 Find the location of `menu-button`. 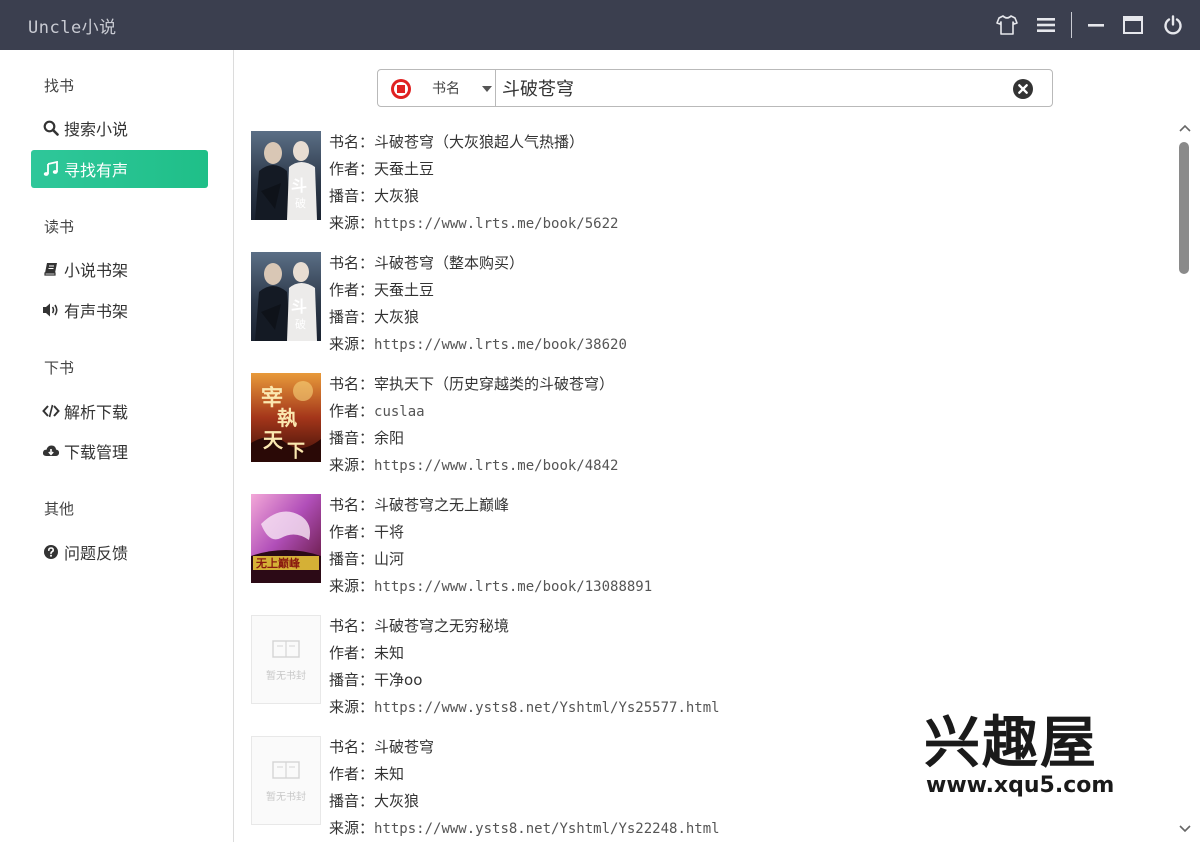

menu-button is located at coordinates (1046, 25).